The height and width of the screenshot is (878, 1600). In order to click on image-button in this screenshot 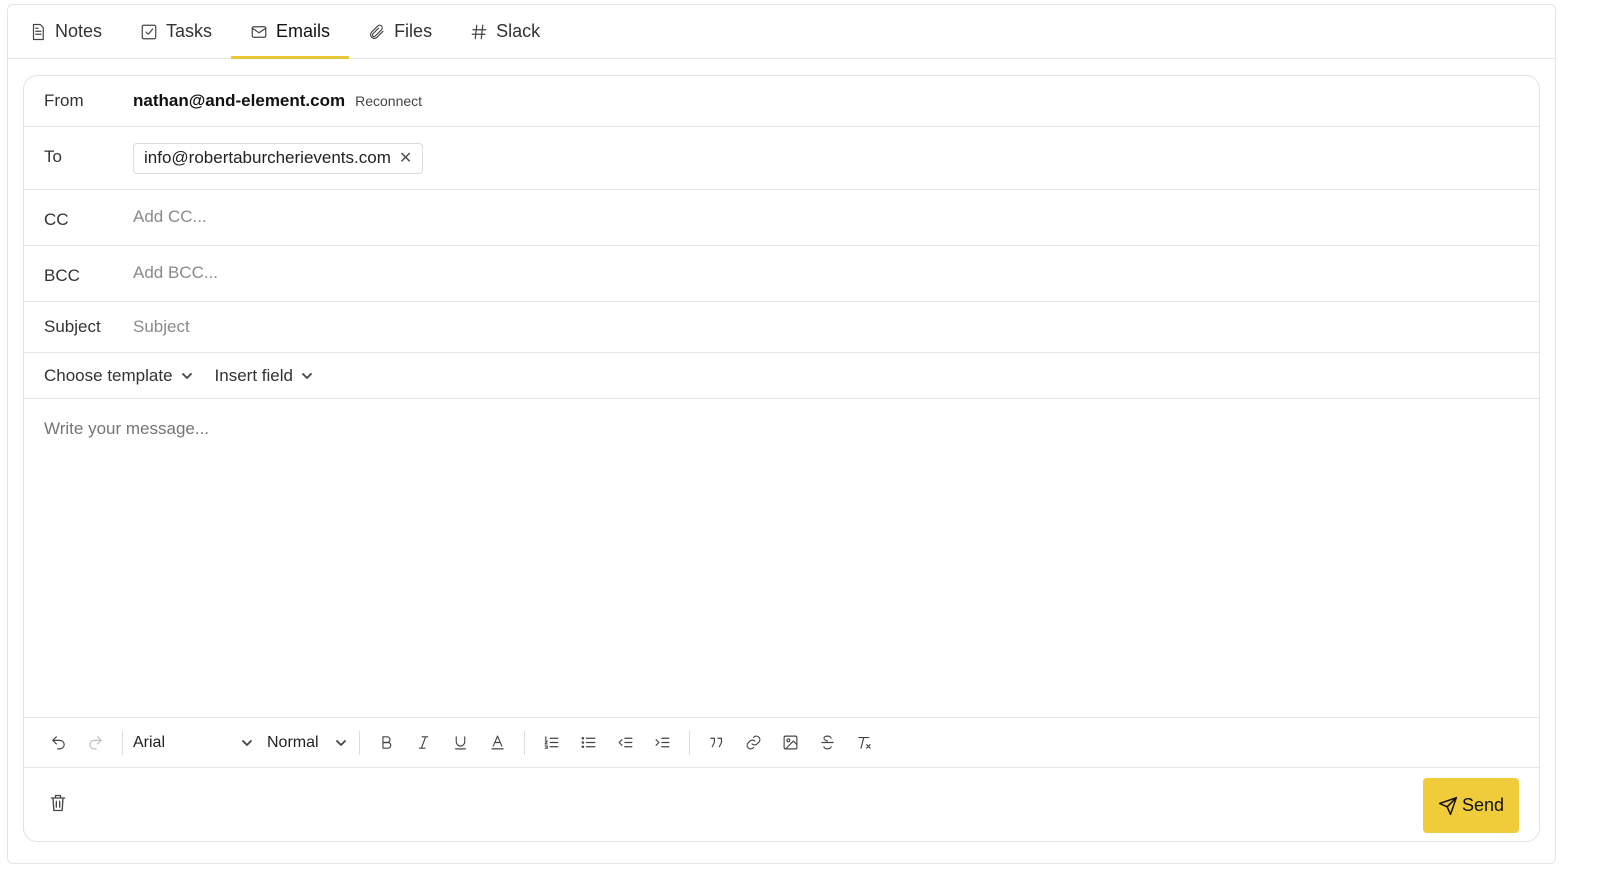, I will do `click(790, 743)`.